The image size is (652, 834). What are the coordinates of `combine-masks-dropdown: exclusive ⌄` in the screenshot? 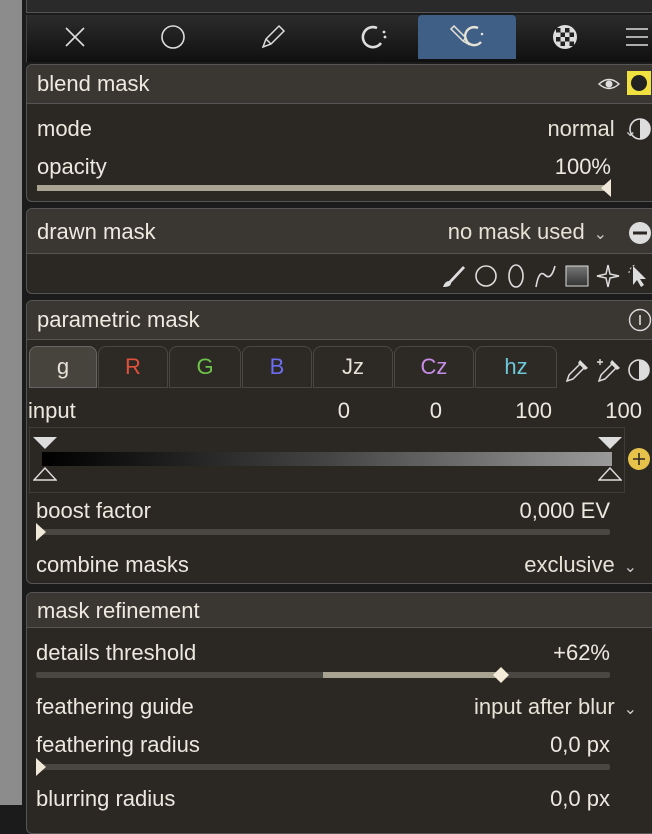 It's located at (533, 565).